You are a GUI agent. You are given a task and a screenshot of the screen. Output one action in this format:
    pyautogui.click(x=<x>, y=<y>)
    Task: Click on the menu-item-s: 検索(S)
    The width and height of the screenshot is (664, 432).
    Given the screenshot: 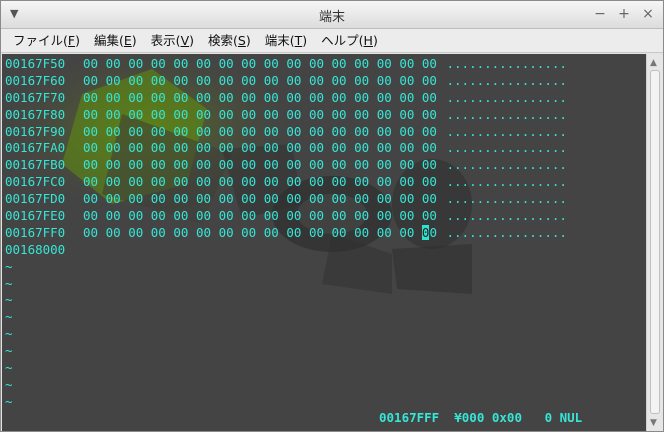 What is the action you would take?
    pyautogui.click(x=229, y=41)
    